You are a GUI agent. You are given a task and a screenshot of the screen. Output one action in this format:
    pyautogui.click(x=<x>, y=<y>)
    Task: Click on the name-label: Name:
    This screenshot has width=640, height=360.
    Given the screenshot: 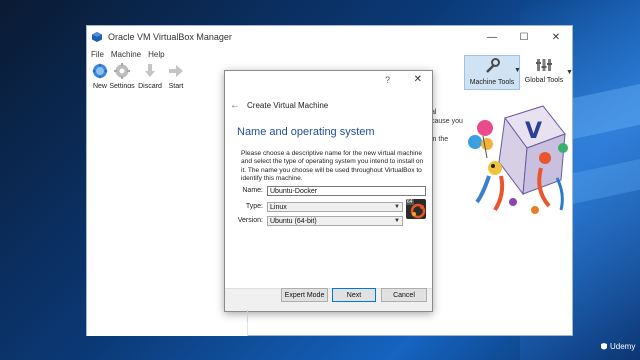 What is the action you would take?
    pyautogui.click(x=252, y=190)
    